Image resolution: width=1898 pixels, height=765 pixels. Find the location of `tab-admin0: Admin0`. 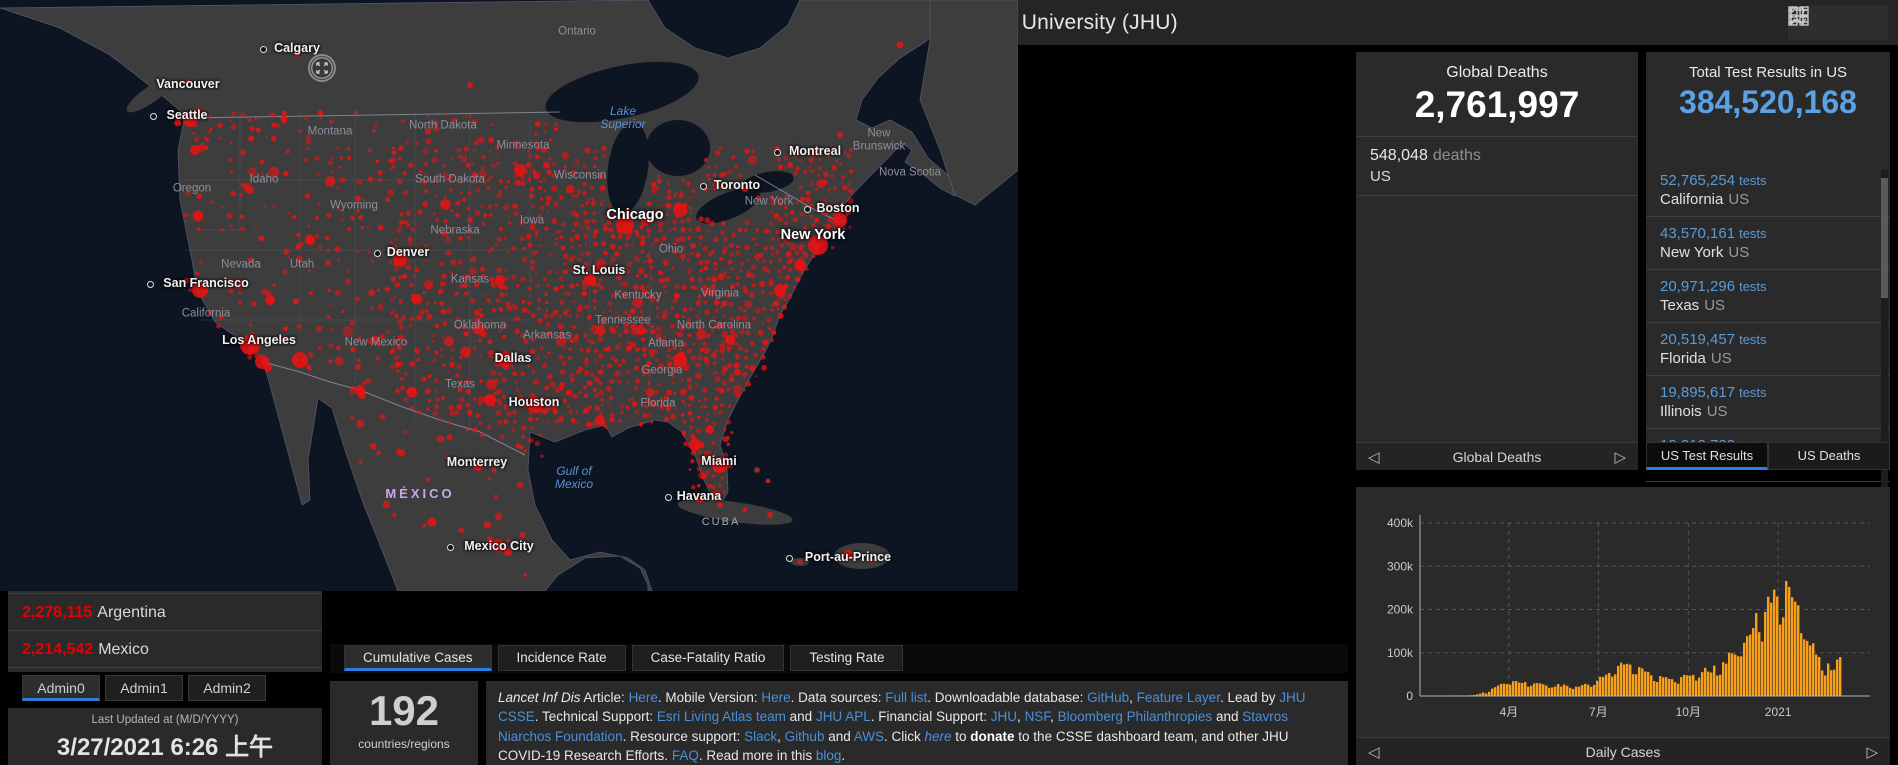

tab-admin0: Admin0 is located at coordinates (61, 688).